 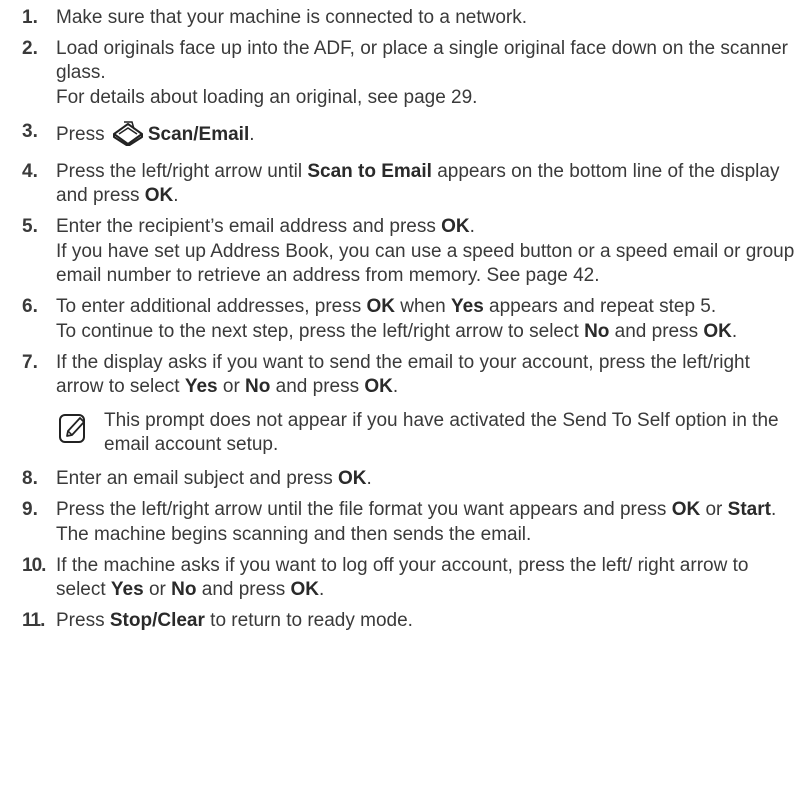 I want to click on button-name: Scan/Email, so click(x=198, y=134).